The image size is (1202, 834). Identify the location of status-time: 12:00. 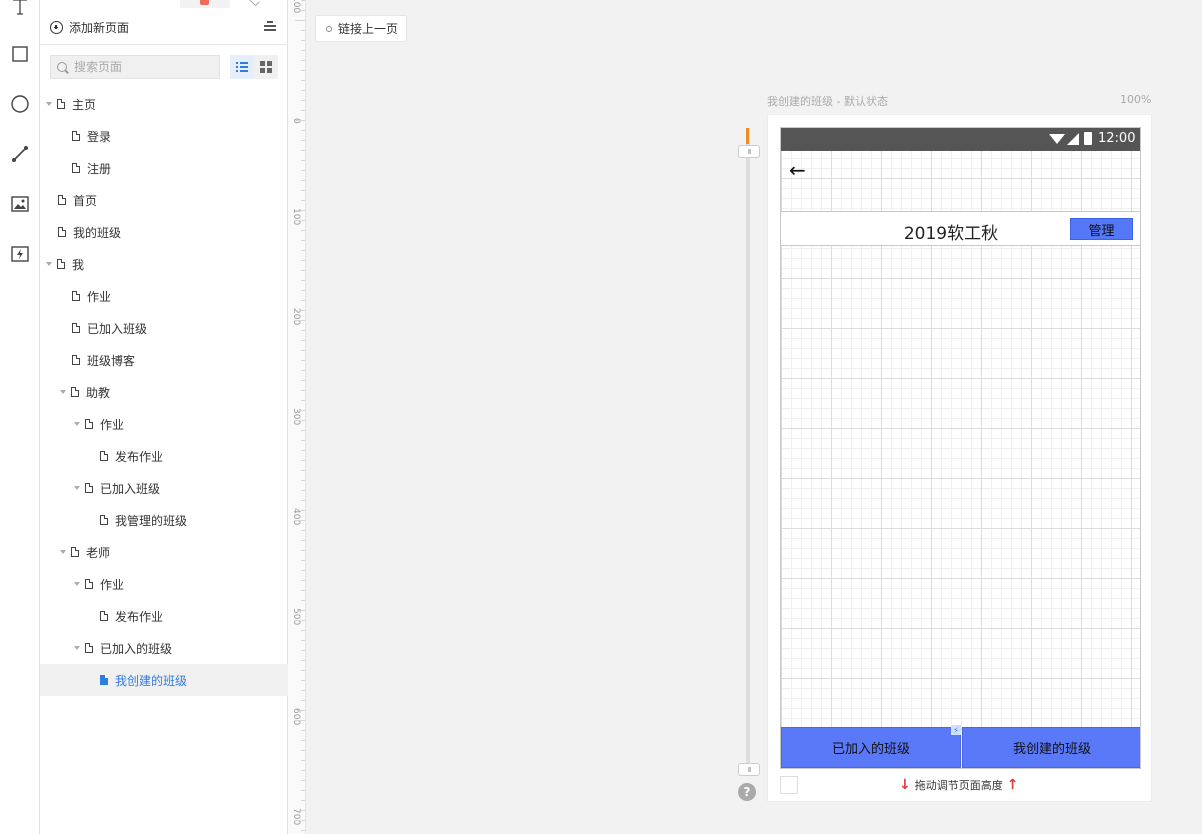
(1117, 138).